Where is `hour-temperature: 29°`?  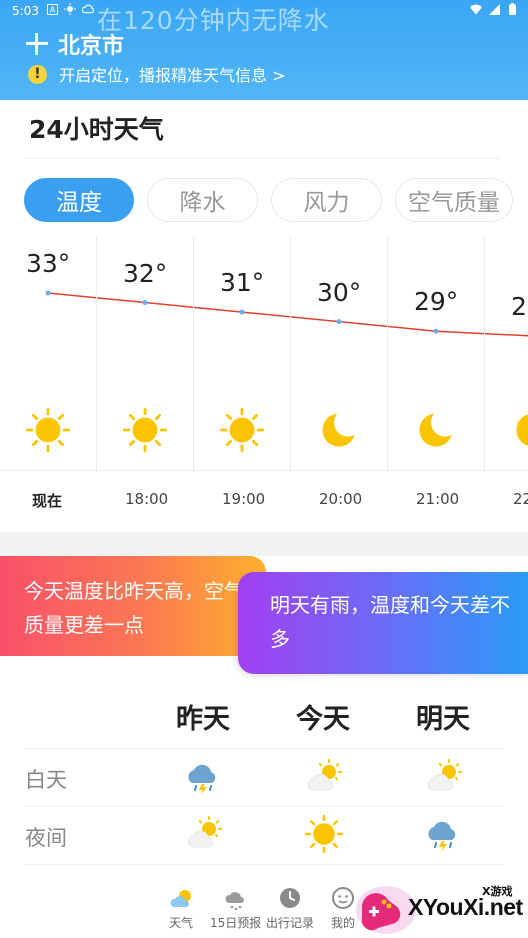 hour-temperature: 29° is located at coordinates (436, 302).